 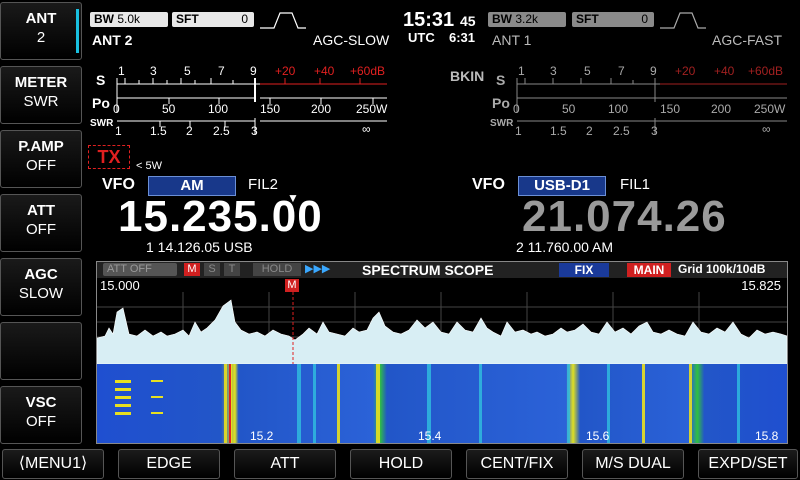 What do you see at coordinates (670, 109) in the screenshot?
I see `sub-po-tick-150: 150` at bounding box center [670, 109].